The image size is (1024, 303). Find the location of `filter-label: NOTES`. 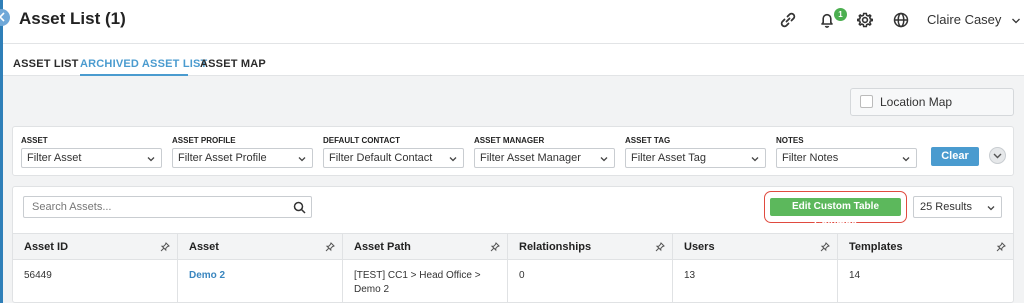

filter-label: NOTES is located at coordinates (790, 140).